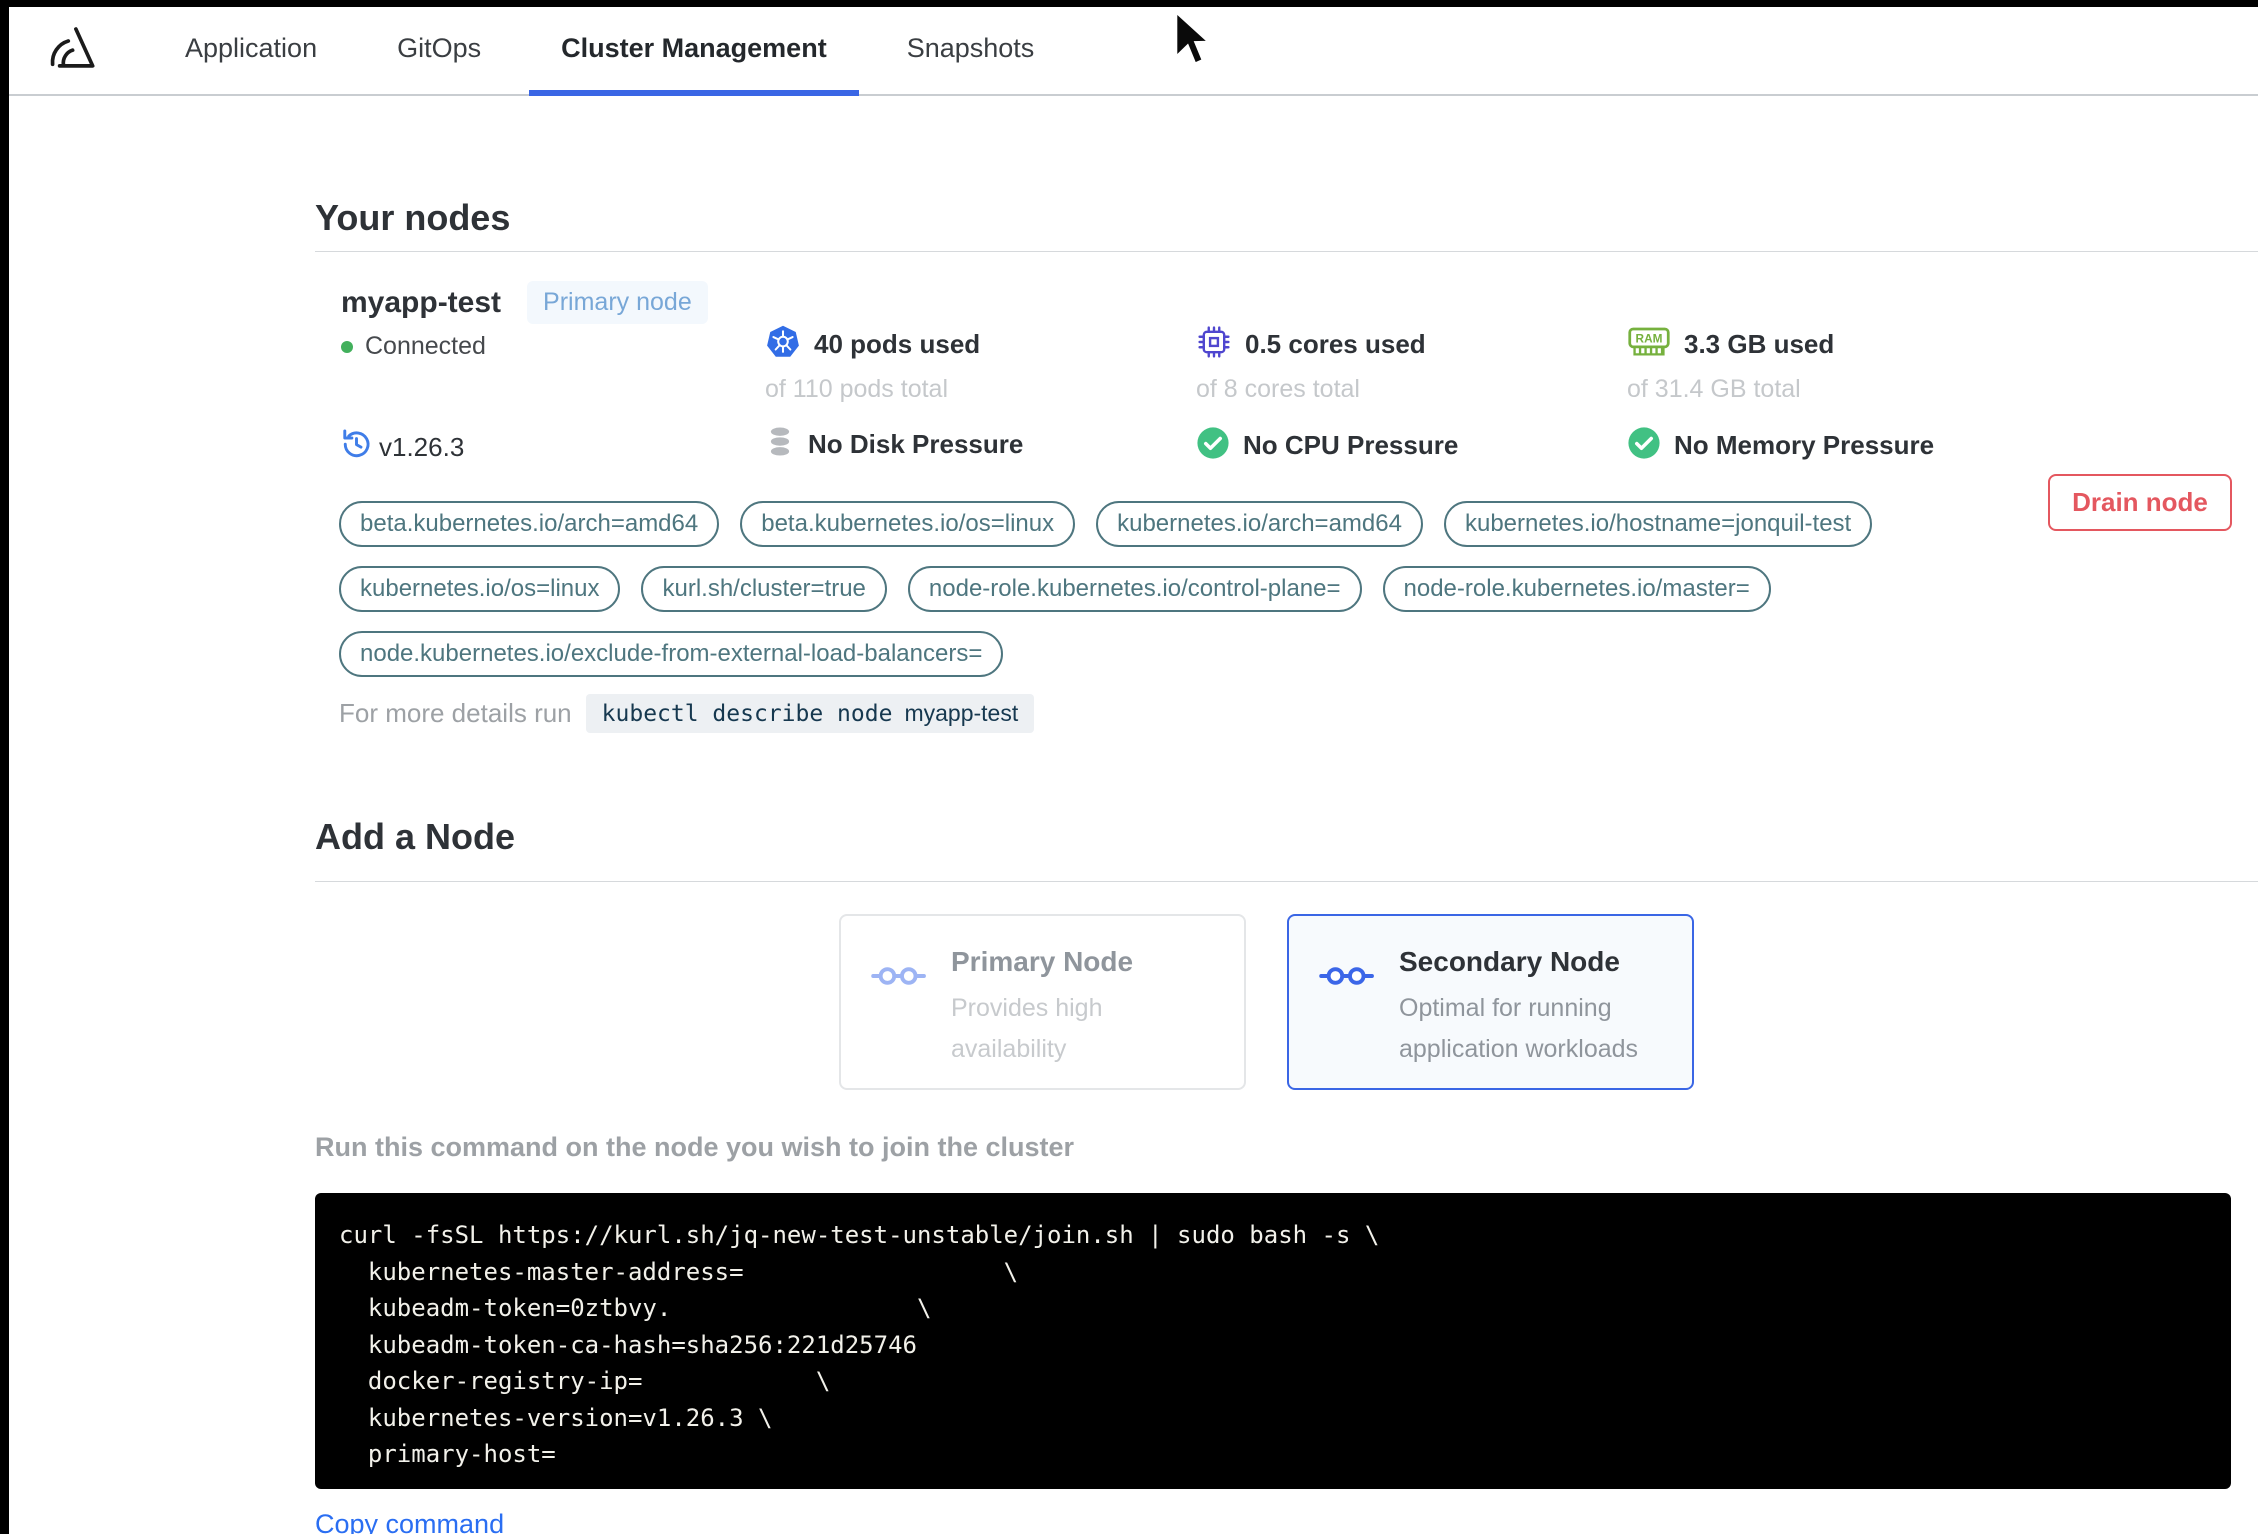  I want to click on mouse-cursor-icon, so click(1190, 41).